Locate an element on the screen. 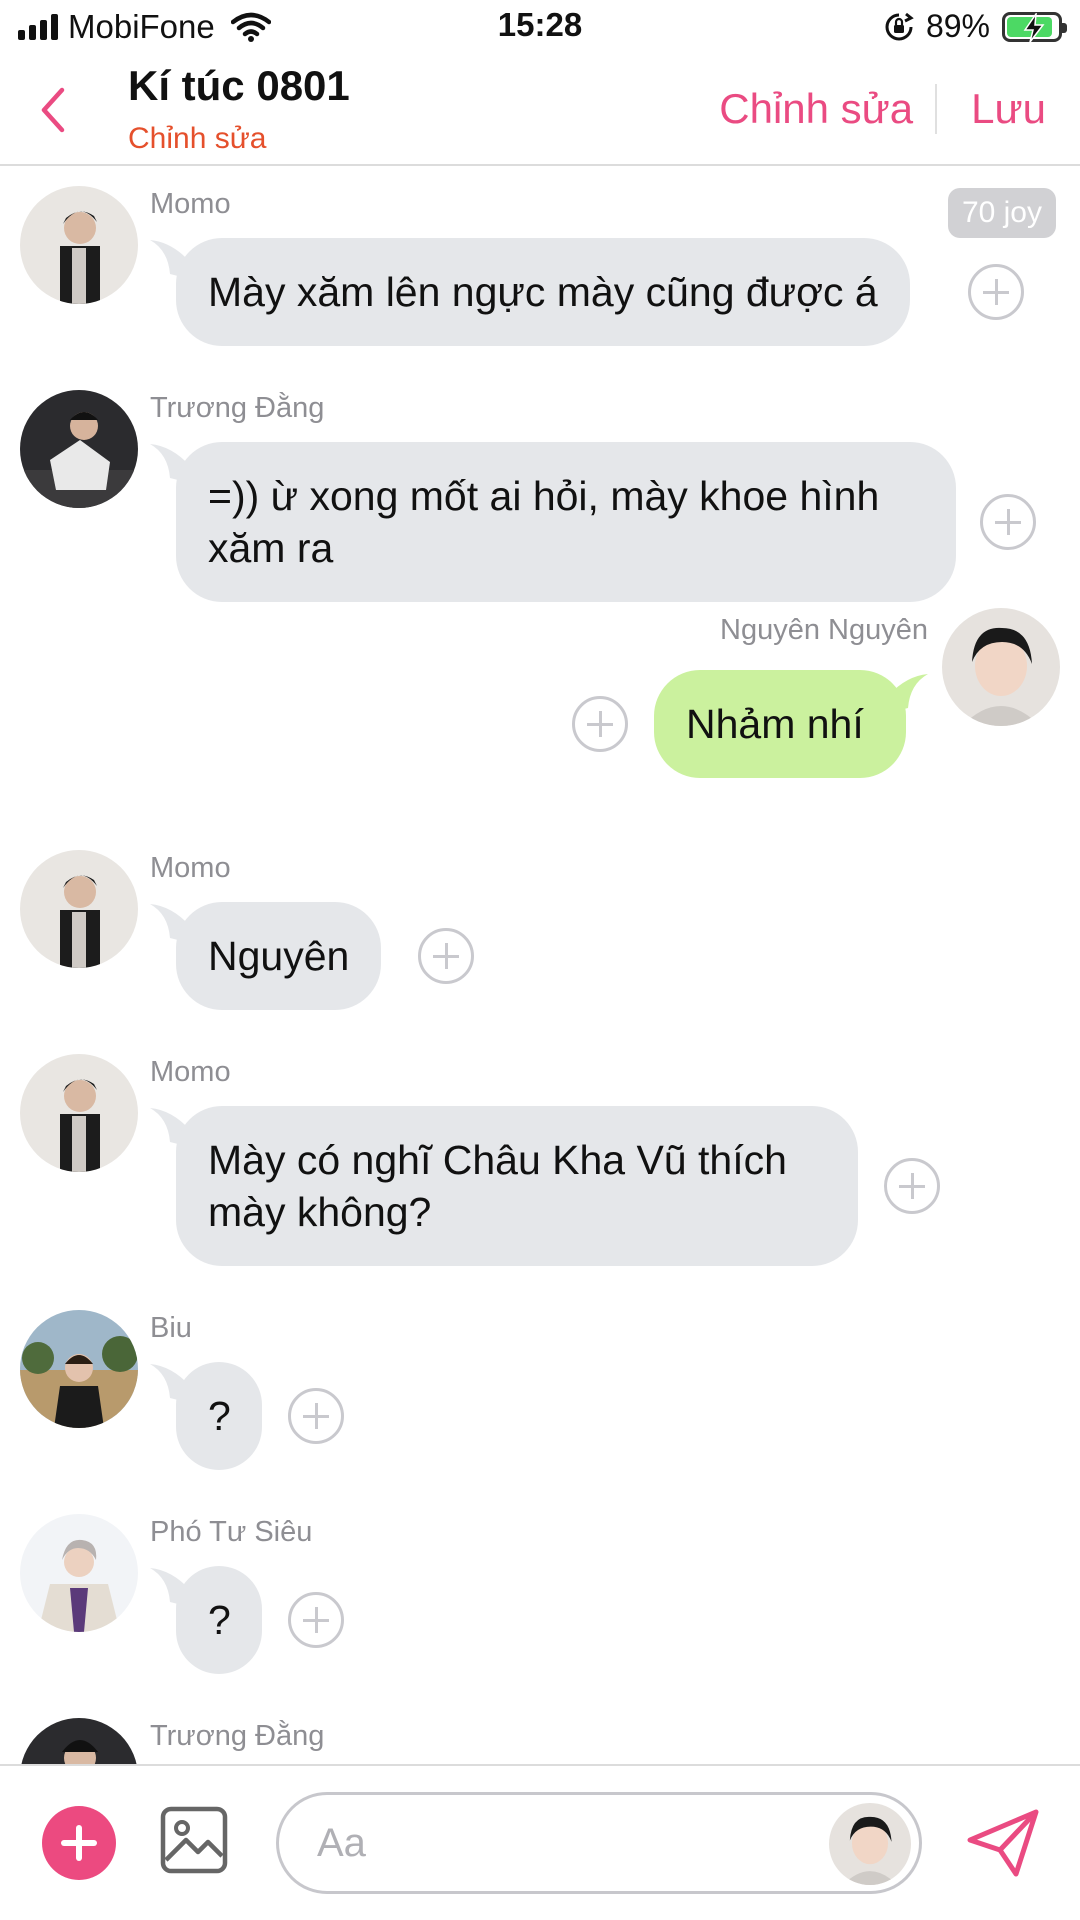  chat-subtitle: Chỉnh sửa is located at coordinates (197, 139).